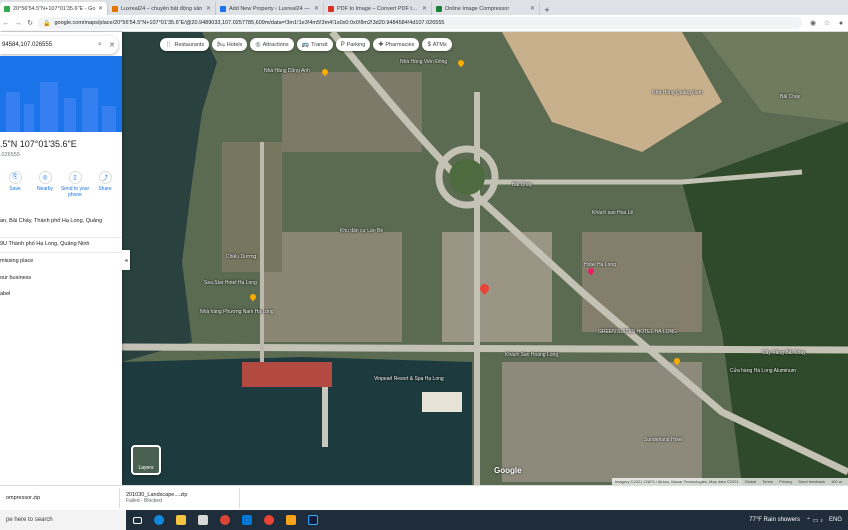  I want to click on map-label: Nhà Hàng Dũng Anh, so click(287, 71).